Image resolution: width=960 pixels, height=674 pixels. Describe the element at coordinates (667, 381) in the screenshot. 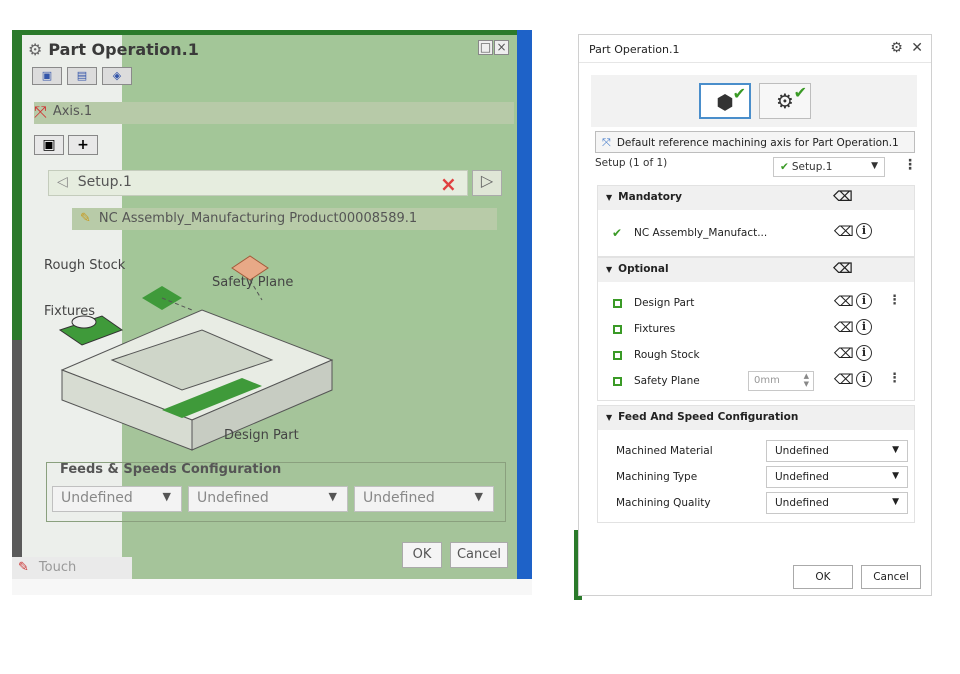

I see `item-label: Safety Plane` at that location.